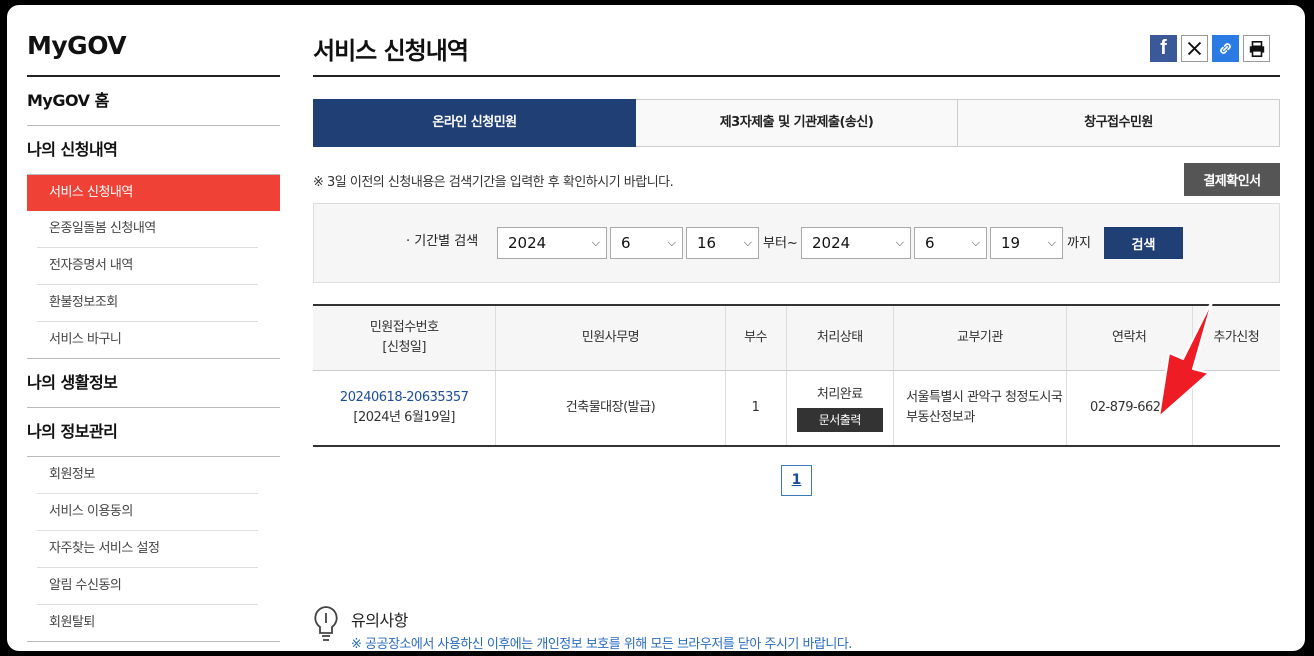 Image resolution: width=1314 pixels, height=656 pixels. I want to click on status-text: 처리완료, so click(839, 394).